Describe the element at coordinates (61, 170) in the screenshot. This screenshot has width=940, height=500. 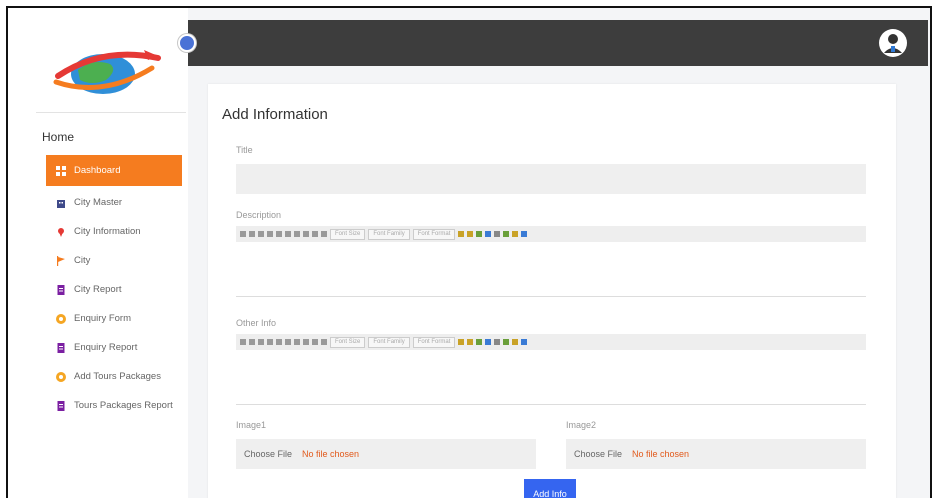
I see `dashboard-icon` at that location.